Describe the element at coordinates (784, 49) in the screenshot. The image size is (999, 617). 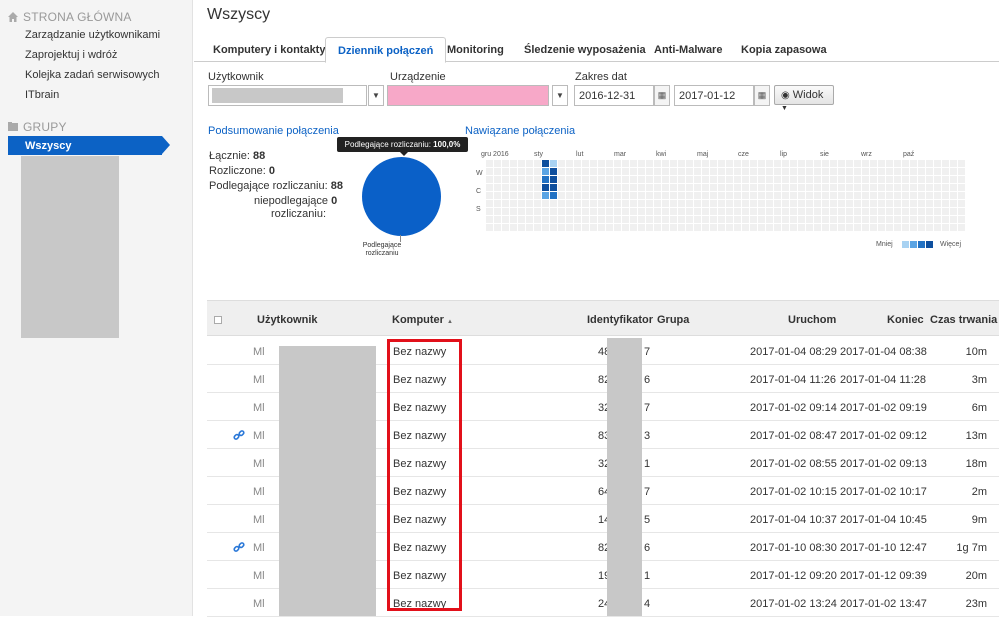
I see `tab-backup: Kopia zapasowa` at that location.